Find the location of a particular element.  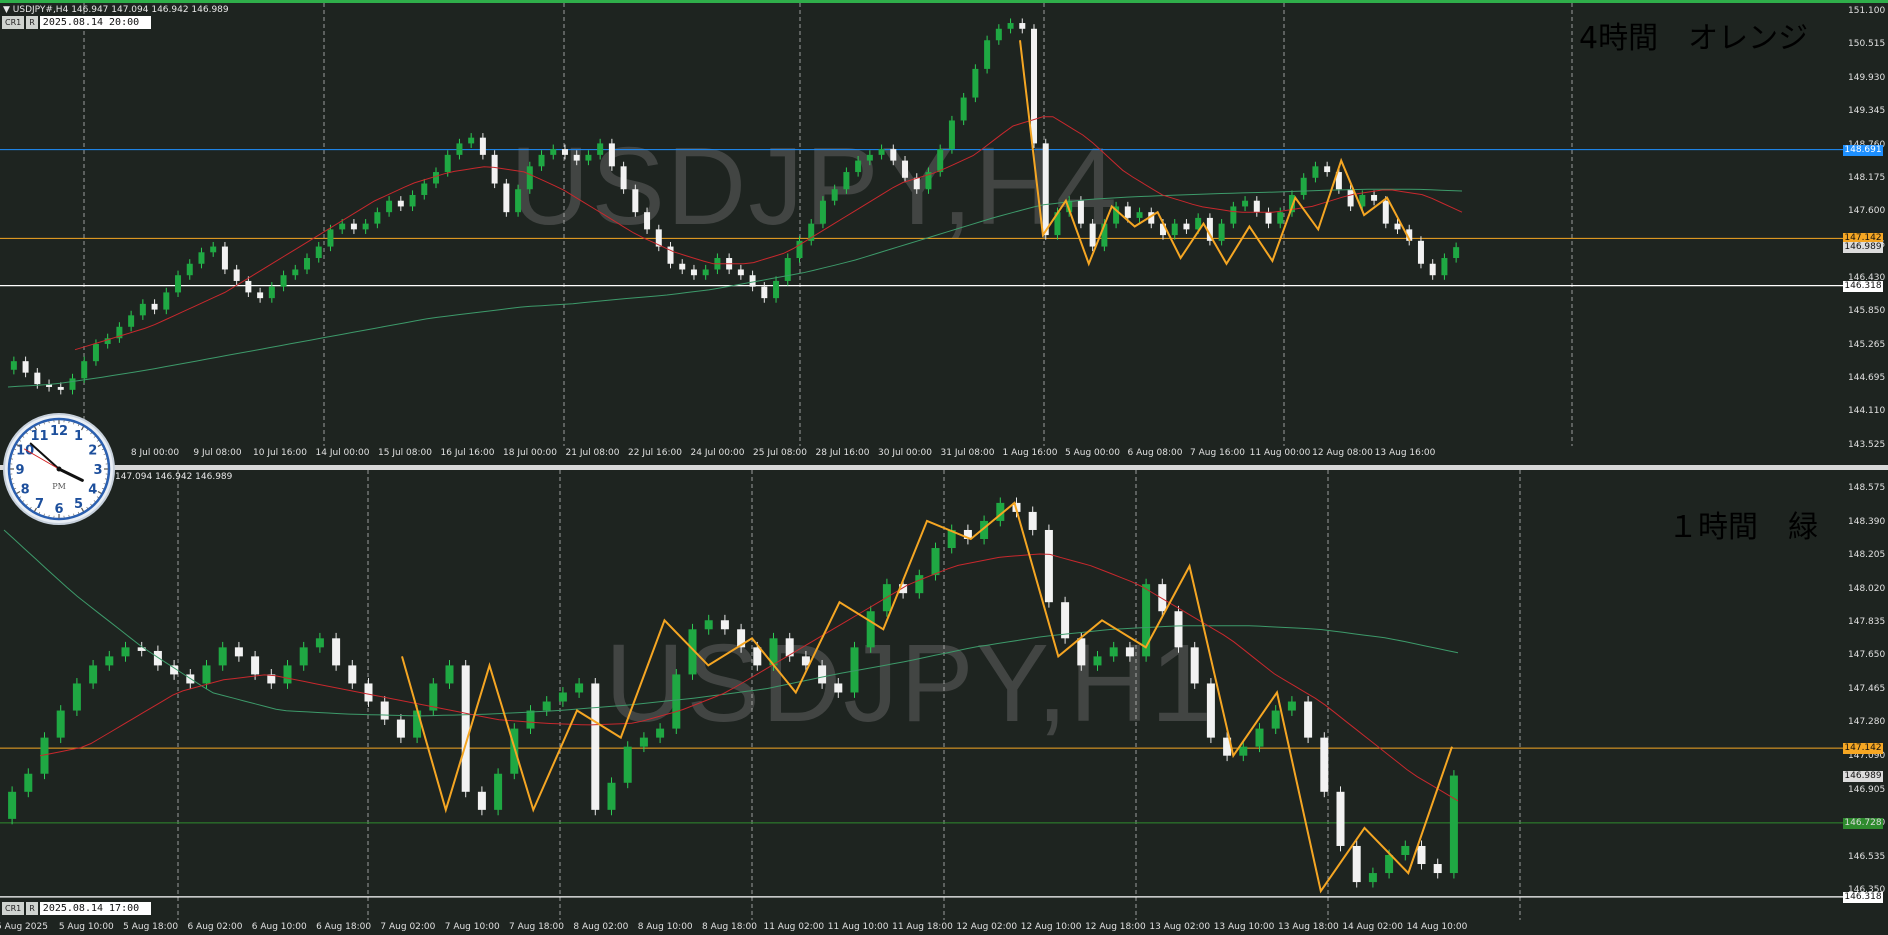

clock-numeral: 11 is located at coordinates (39, 436).